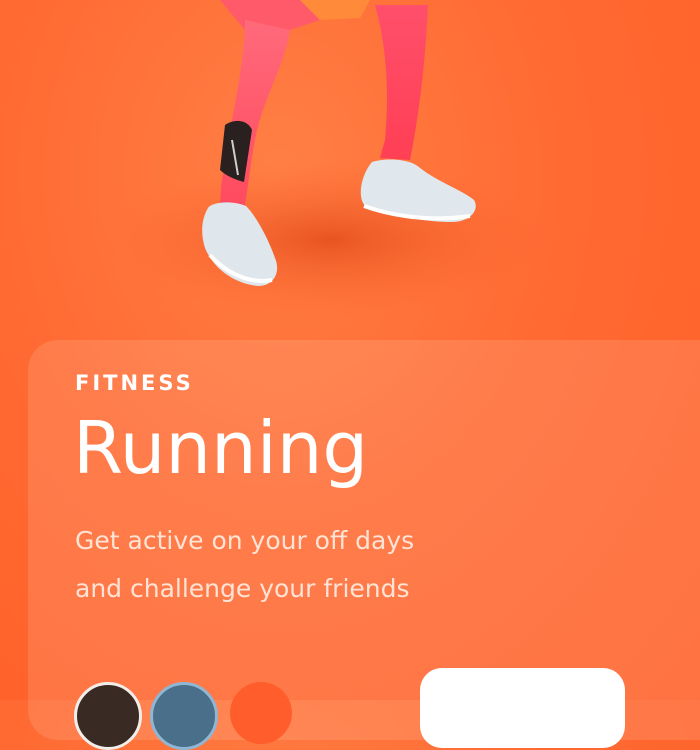 This screenshot has width=700, height=750. I want to click on category-label: FITNESS, so click(134, 383).